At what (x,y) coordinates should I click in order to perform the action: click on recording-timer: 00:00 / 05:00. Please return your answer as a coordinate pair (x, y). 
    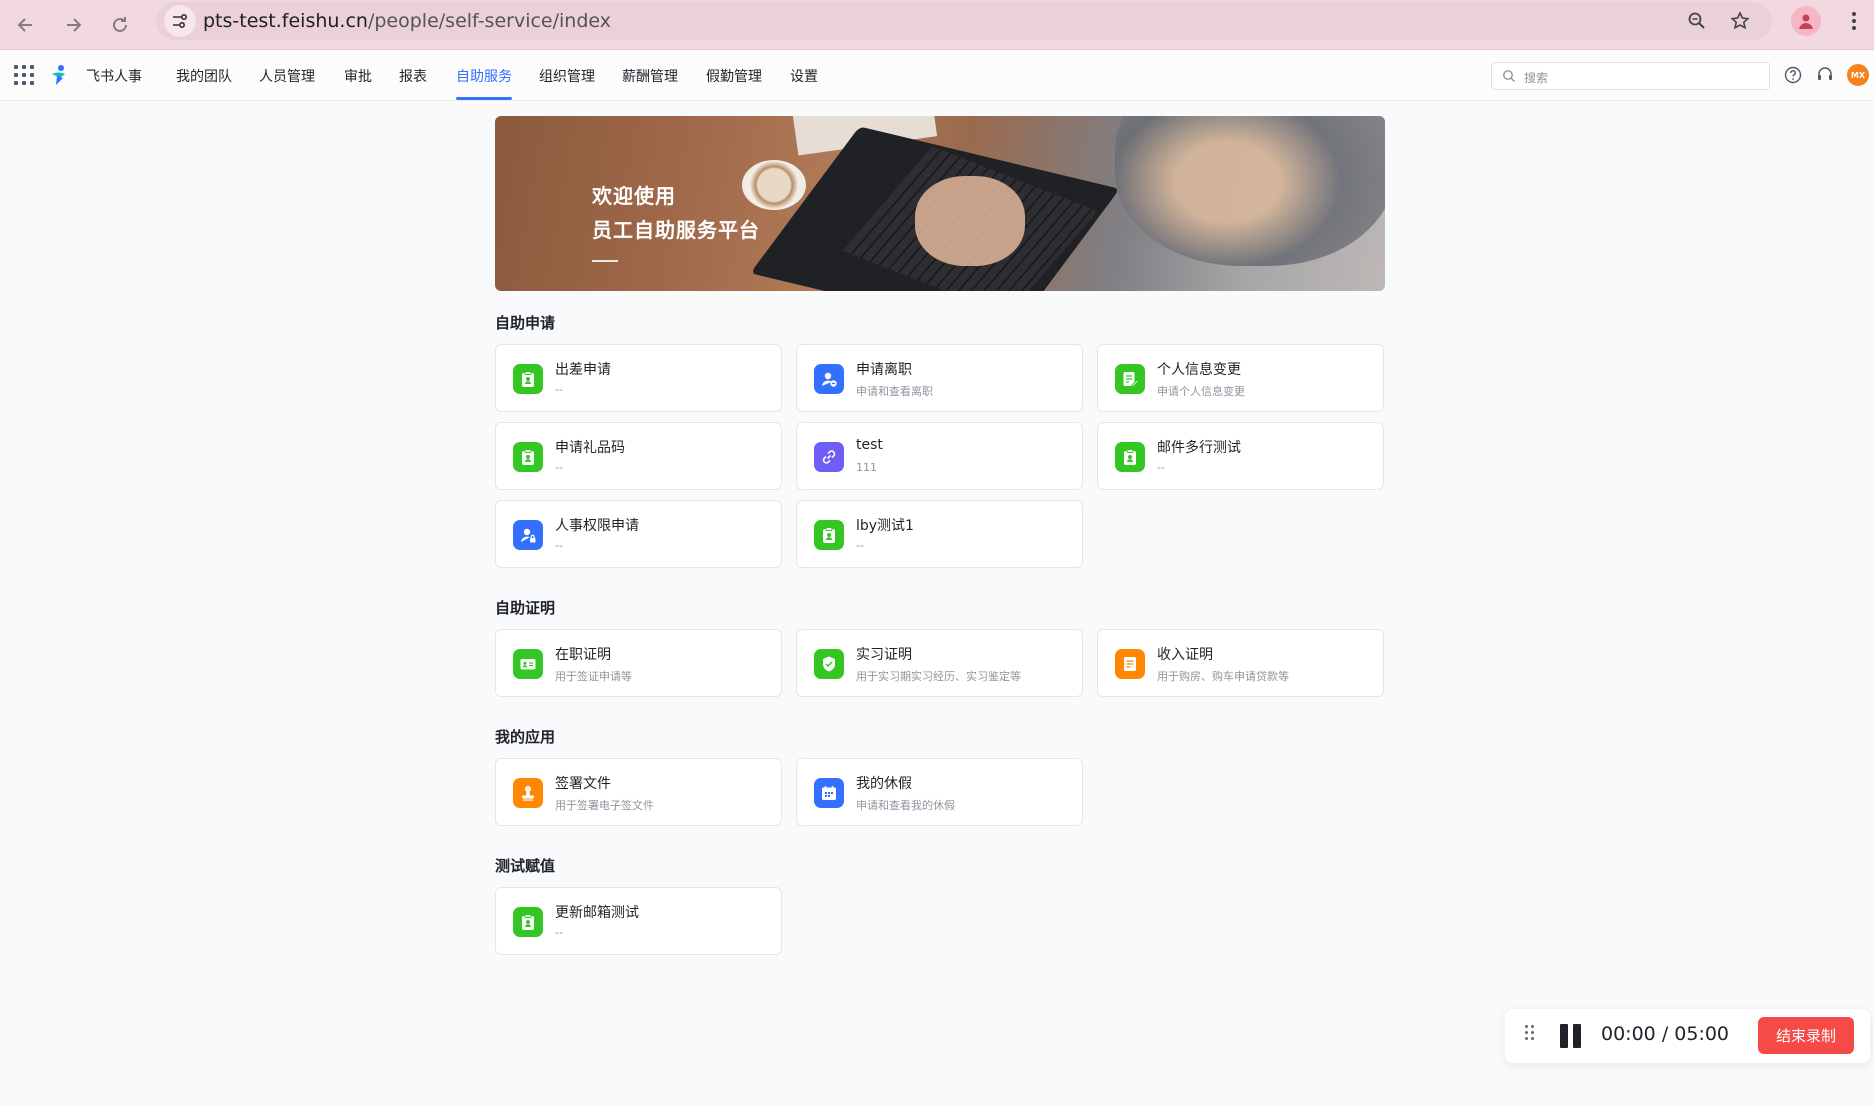
    Looking at the image, I should click on (1665, 1034).